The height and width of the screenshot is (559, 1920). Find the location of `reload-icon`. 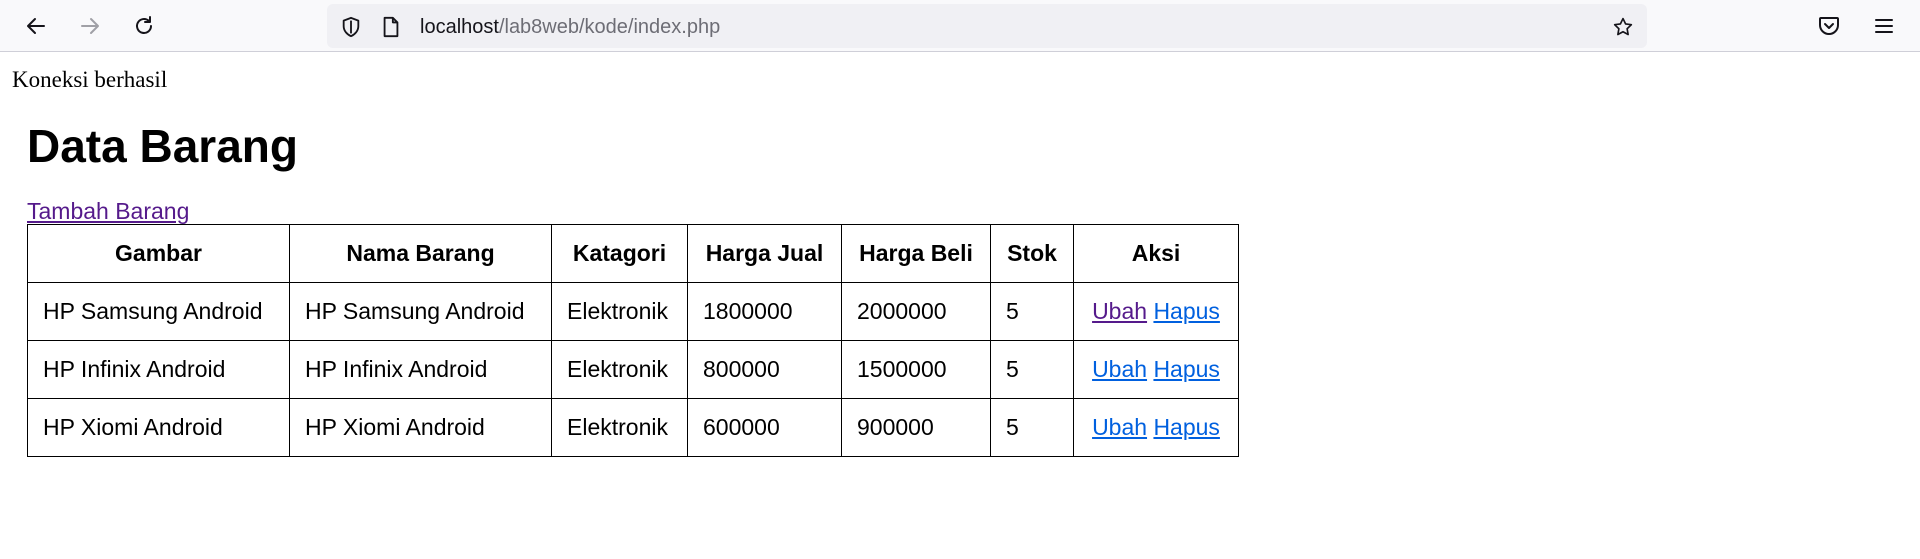

reload-icon is located at coordinates (144, 26).